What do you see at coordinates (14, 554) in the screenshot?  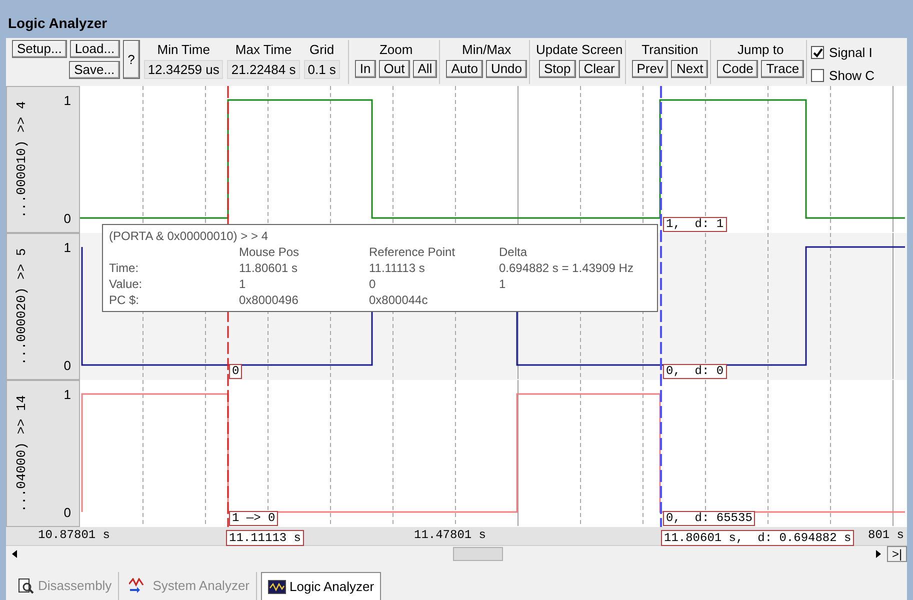 I see `left-arrow-icon` at bounding box center [14, 554].